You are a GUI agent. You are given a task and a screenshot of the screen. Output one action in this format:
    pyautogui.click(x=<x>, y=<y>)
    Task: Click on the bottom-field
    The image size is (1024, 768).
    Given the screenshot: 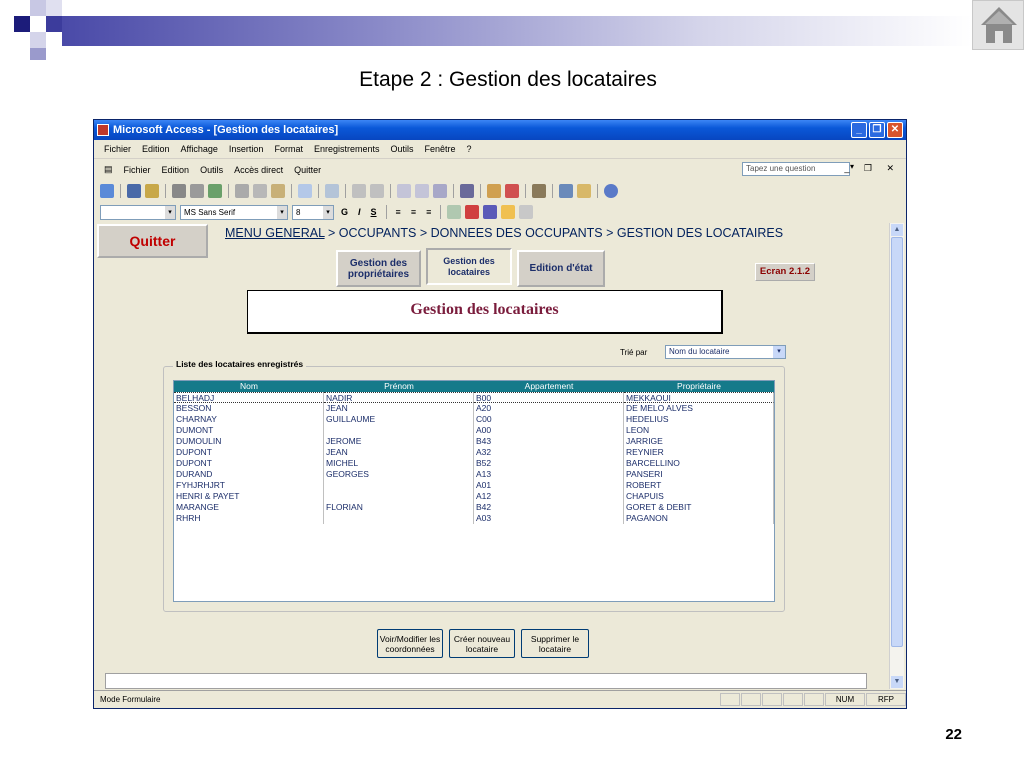 What is the action you would take?
    pyautogui.click(x=486, y=681)
    